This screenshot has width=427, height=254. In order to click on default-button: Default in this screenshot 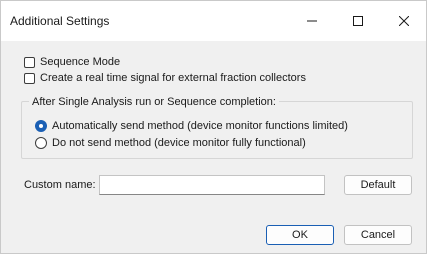, I will do `click(378, 185)`.